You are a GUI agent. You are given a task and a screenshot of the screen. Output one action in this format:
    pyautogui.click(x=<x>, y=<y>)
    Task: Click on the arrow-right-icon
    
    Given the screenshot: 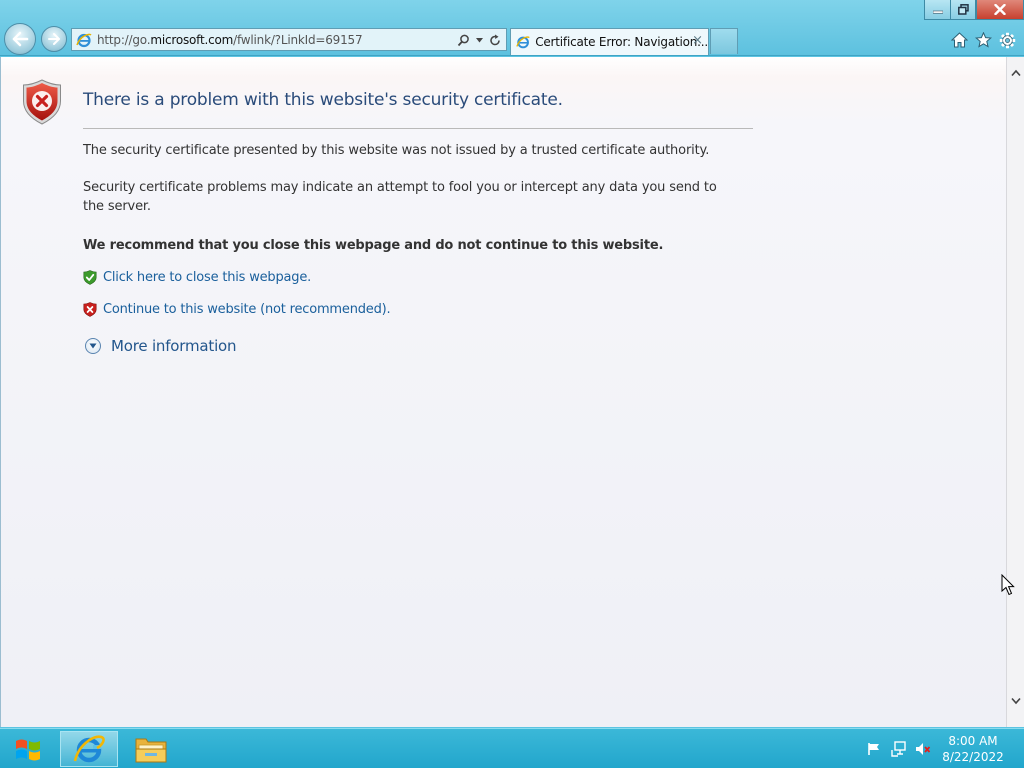 What is the action you would take?
    pyautogui.click(x=54, y=39)
    